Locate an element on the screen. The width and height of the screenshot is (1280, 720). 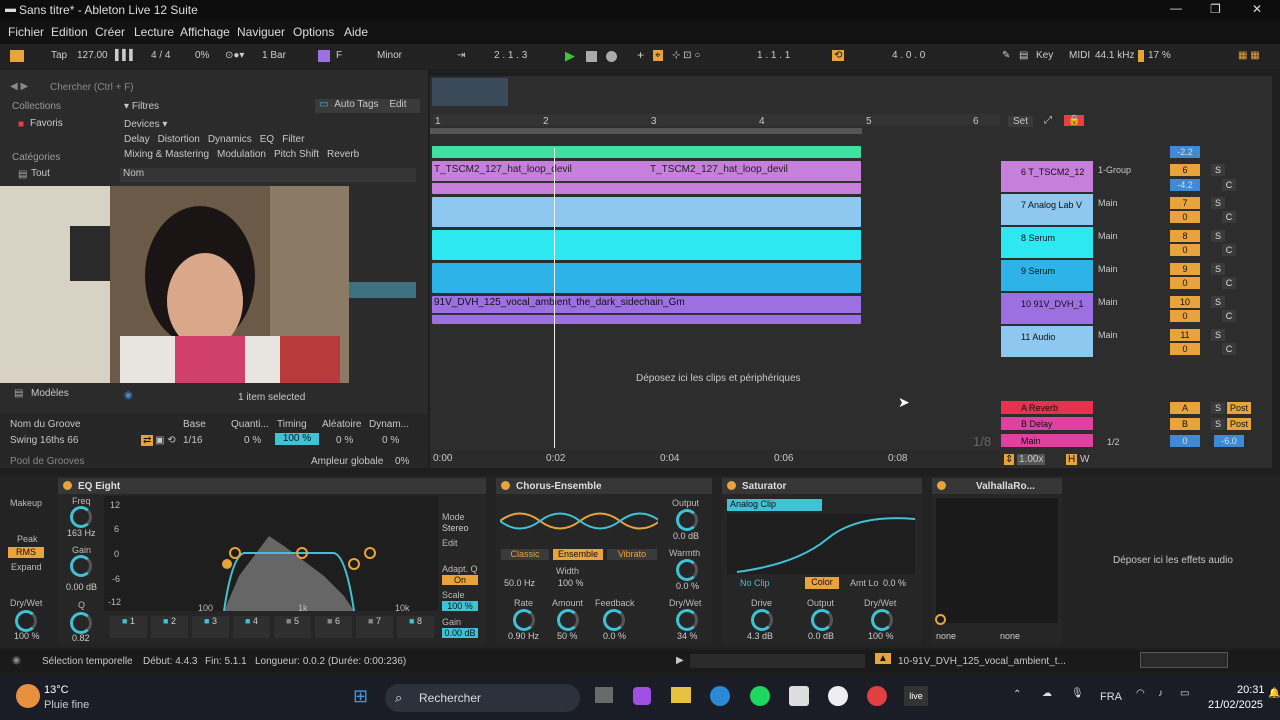
track-11-number: 11 is located at coordinates (1185, 335).